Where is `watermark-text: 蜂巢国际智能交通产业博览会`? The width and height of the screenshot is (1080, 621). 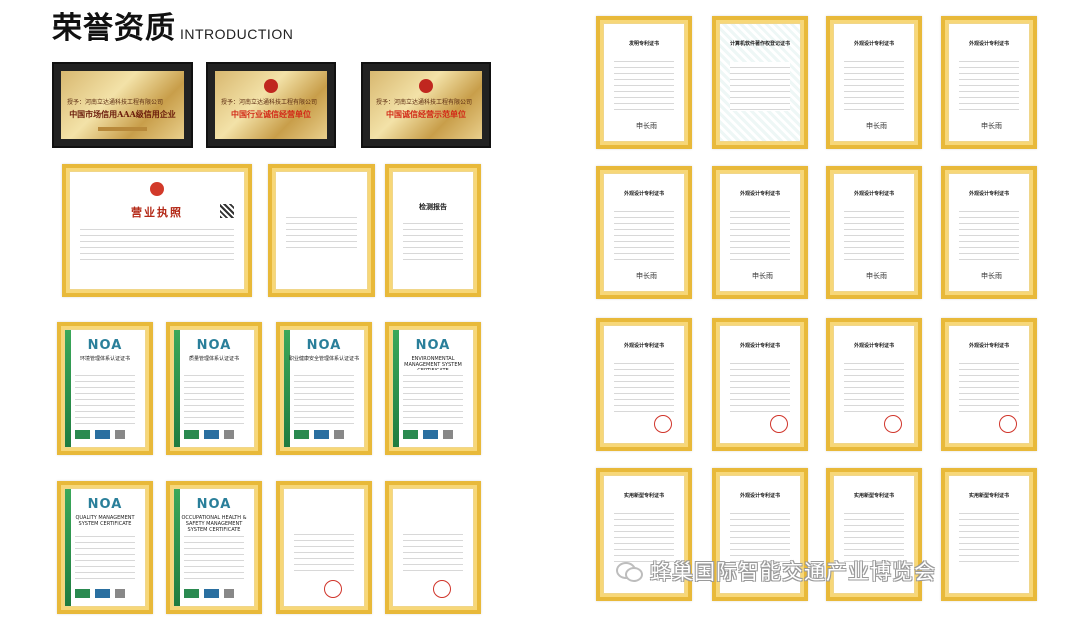 watermark-text: 蜂巢国际智能交通产业博览会 is located at coordinates (793, 572).